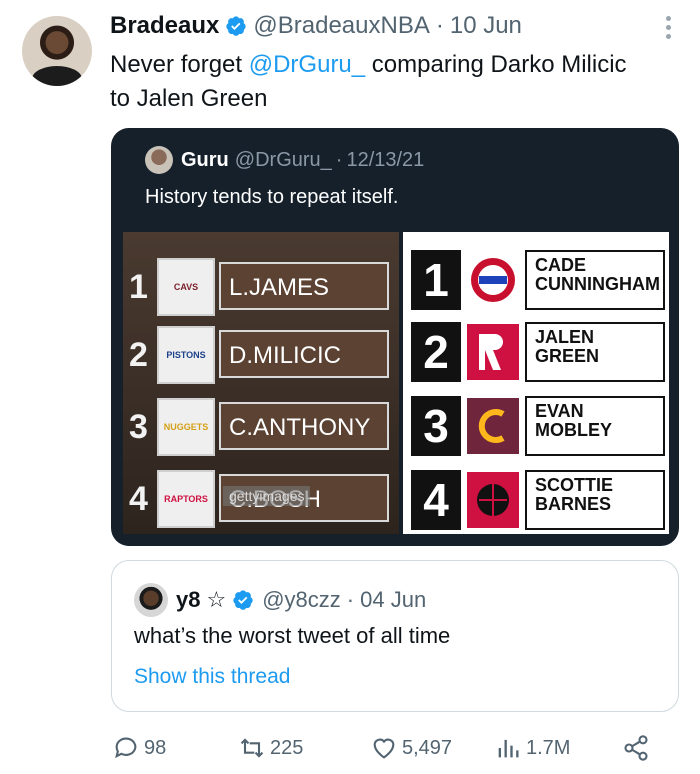 The height and width of the screenshot is (774, 700). I want to click on author-name: Bradeaux, so click(164, 26).